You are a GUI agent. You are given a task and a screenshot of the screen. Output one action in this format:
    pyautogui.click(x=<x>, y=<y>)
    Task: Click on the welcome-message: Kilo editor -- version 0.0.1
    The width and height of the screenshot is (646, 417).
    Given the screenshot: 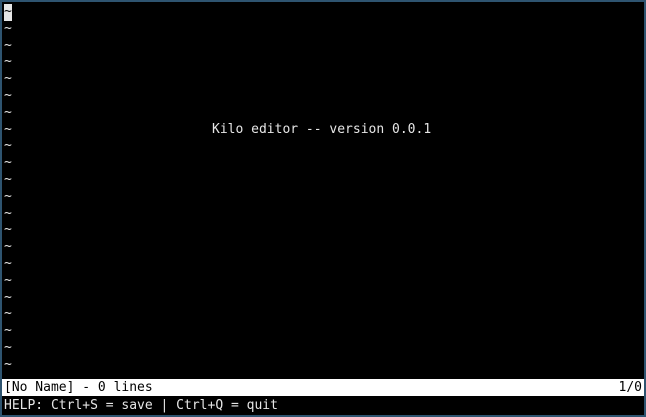 What is the action you would take?
    pyautogui.click(x=322, y=129)
    